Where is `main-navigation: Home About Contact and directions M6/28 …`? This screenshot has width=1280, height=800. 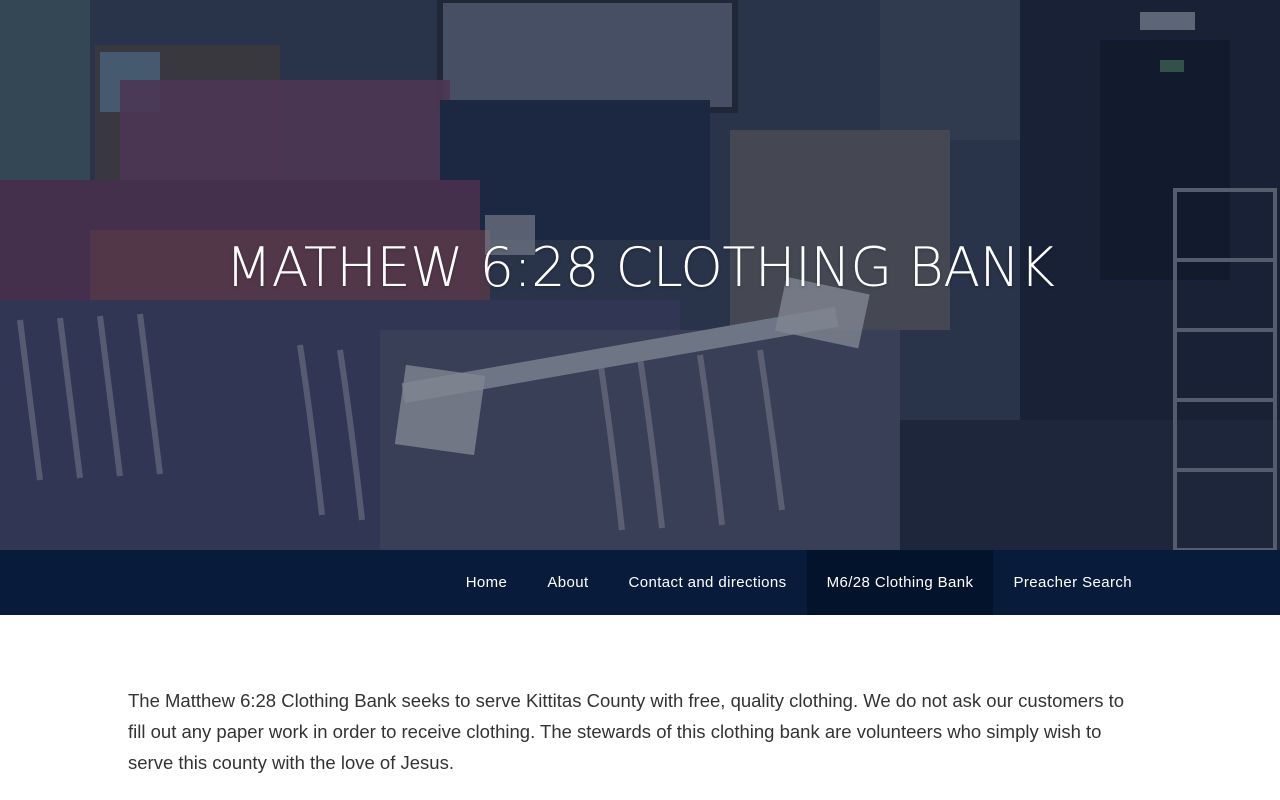 main-navigation: Home About Contact and directions M6/28 … is located at coordinates (640, 582).